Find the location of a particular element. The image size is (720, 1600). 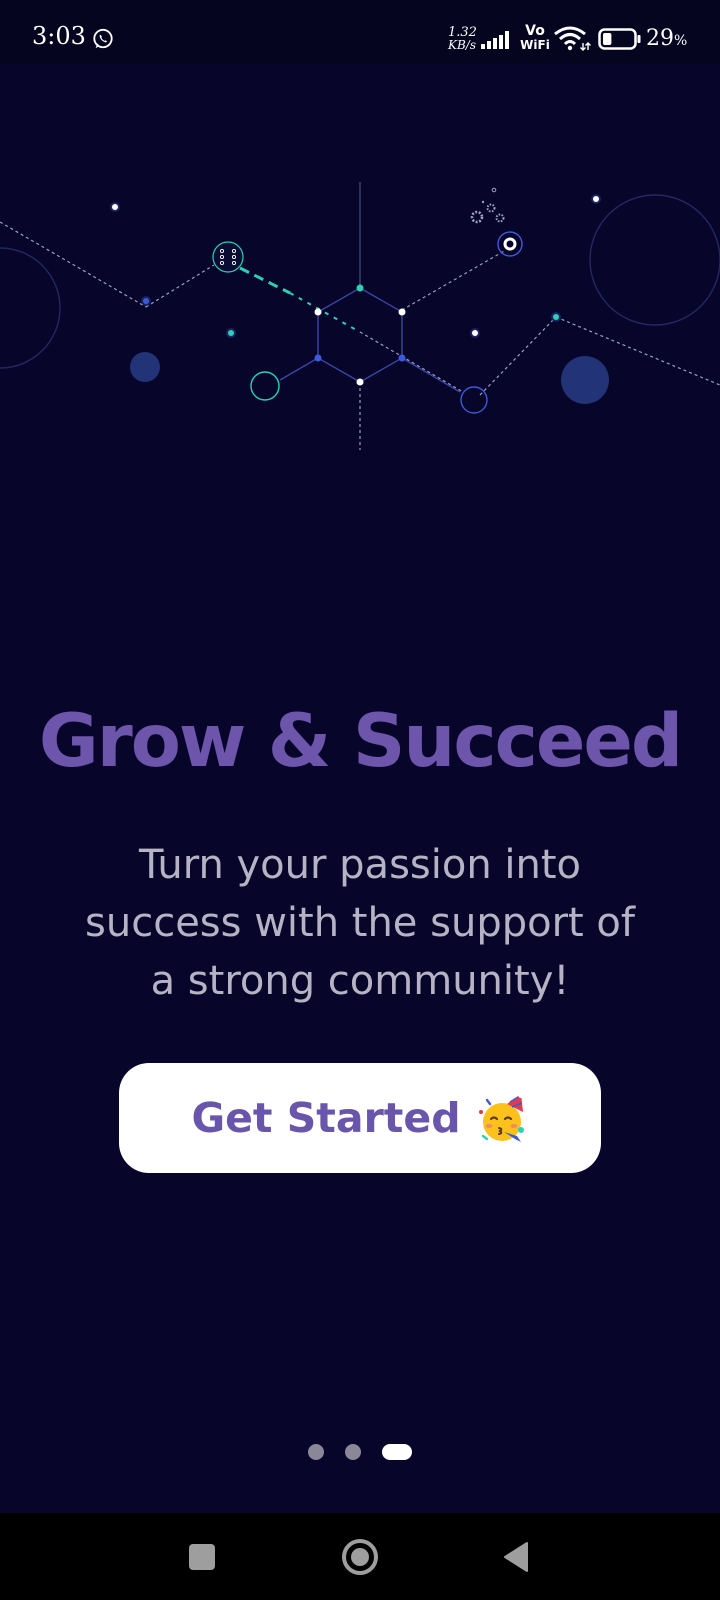

network-speed: 1.32 KB/s is located at coordinates (462, 39).